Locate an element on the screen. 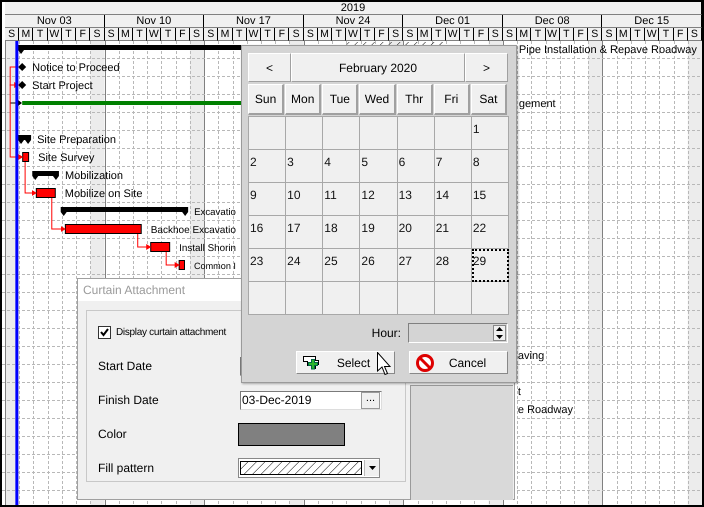  calendar-day: 8 is located at coordinates (490, 166).